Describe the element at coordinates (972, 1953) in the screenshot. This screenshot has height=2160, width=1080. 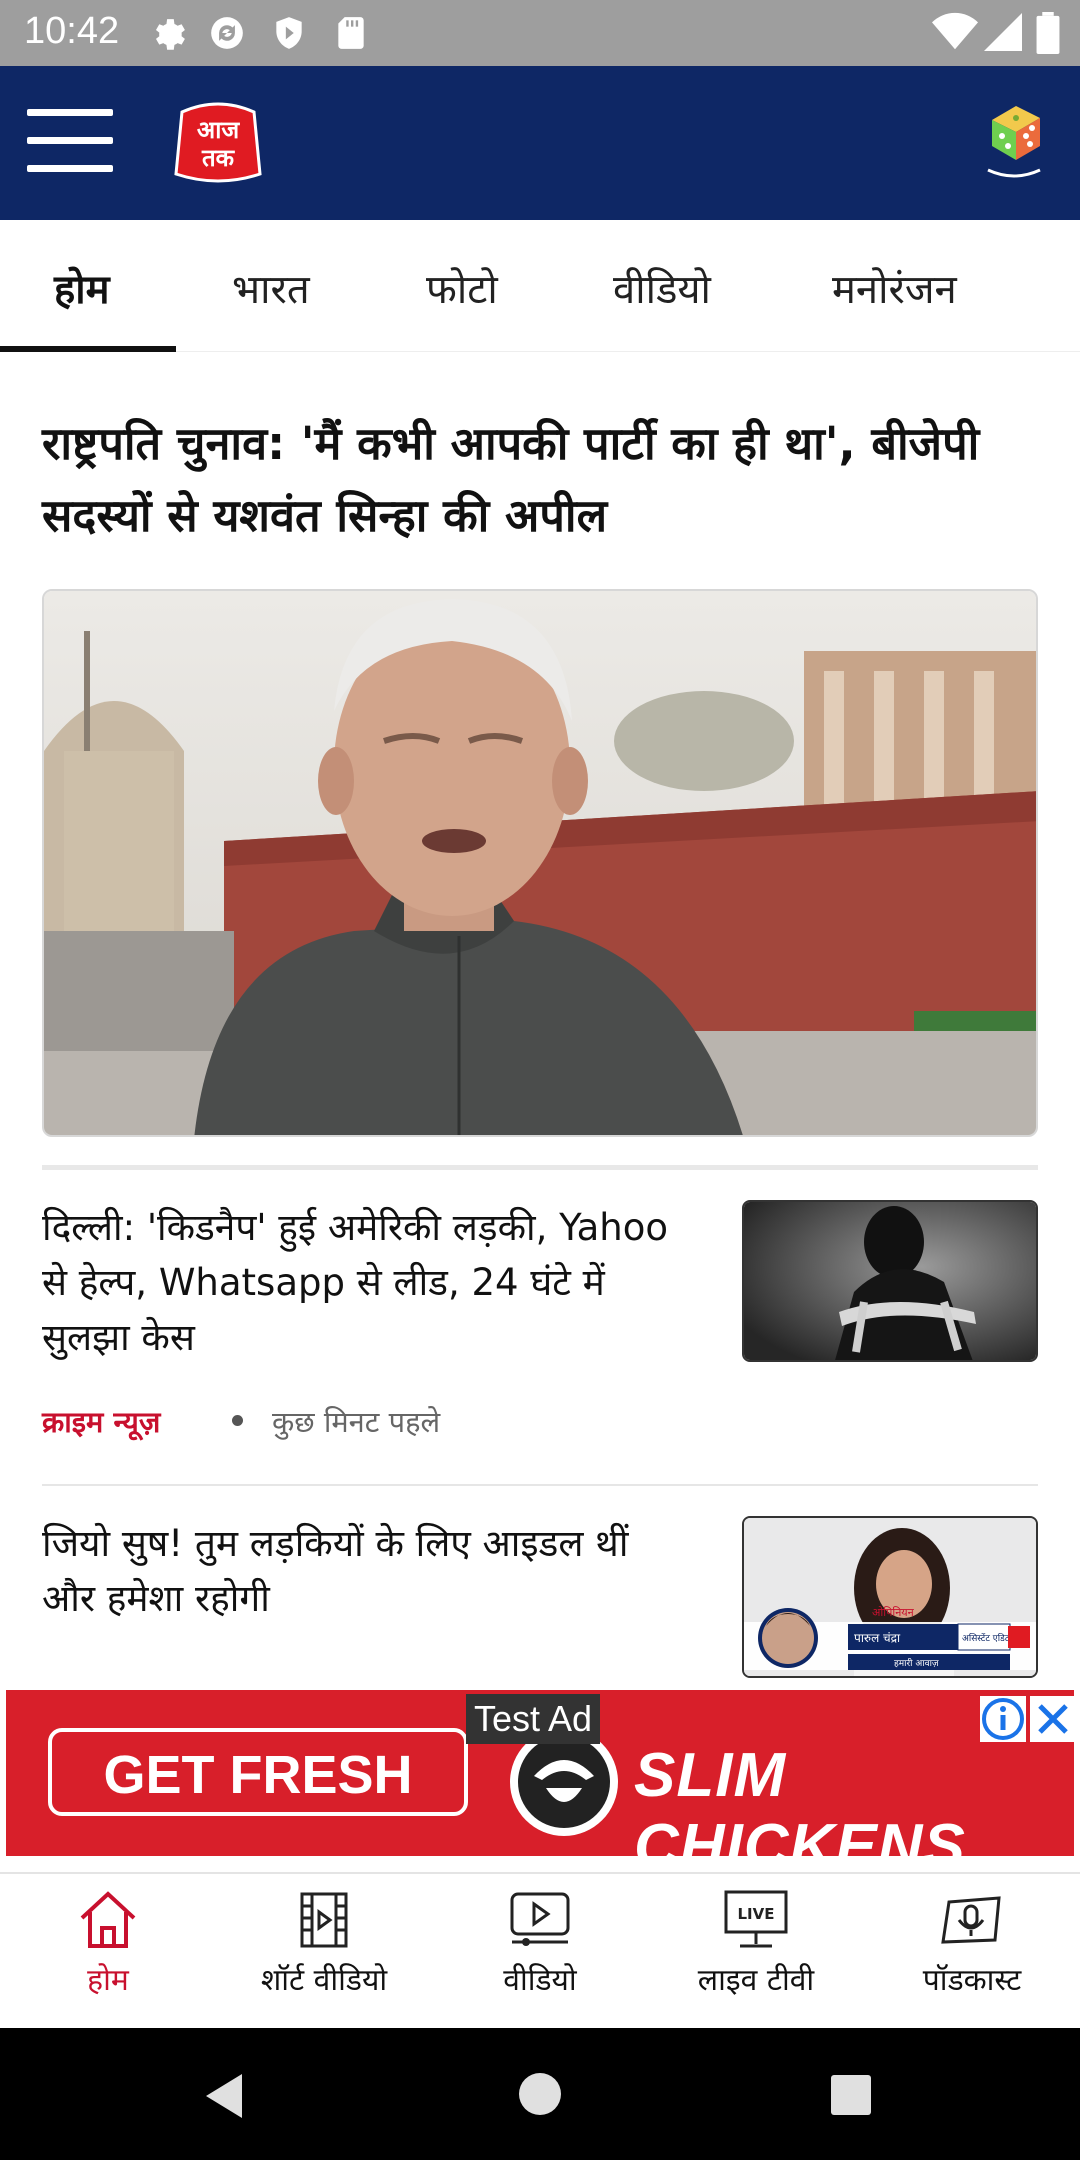
I see `nav-podcast: पॉडकास्ट` at that location.